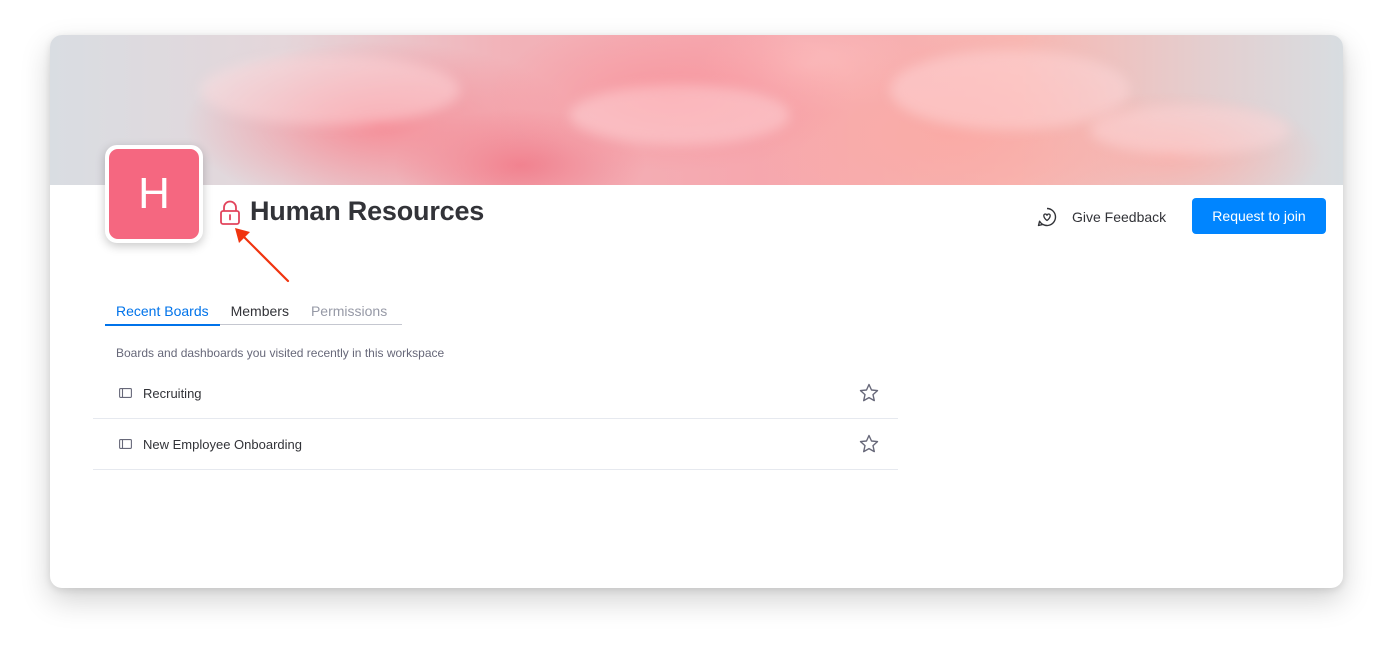 This screenshot has width=1393, height=653. Describe the element at coordinates (172, 393) in the screenshot. I see `board-name: Recruiting` at that location.